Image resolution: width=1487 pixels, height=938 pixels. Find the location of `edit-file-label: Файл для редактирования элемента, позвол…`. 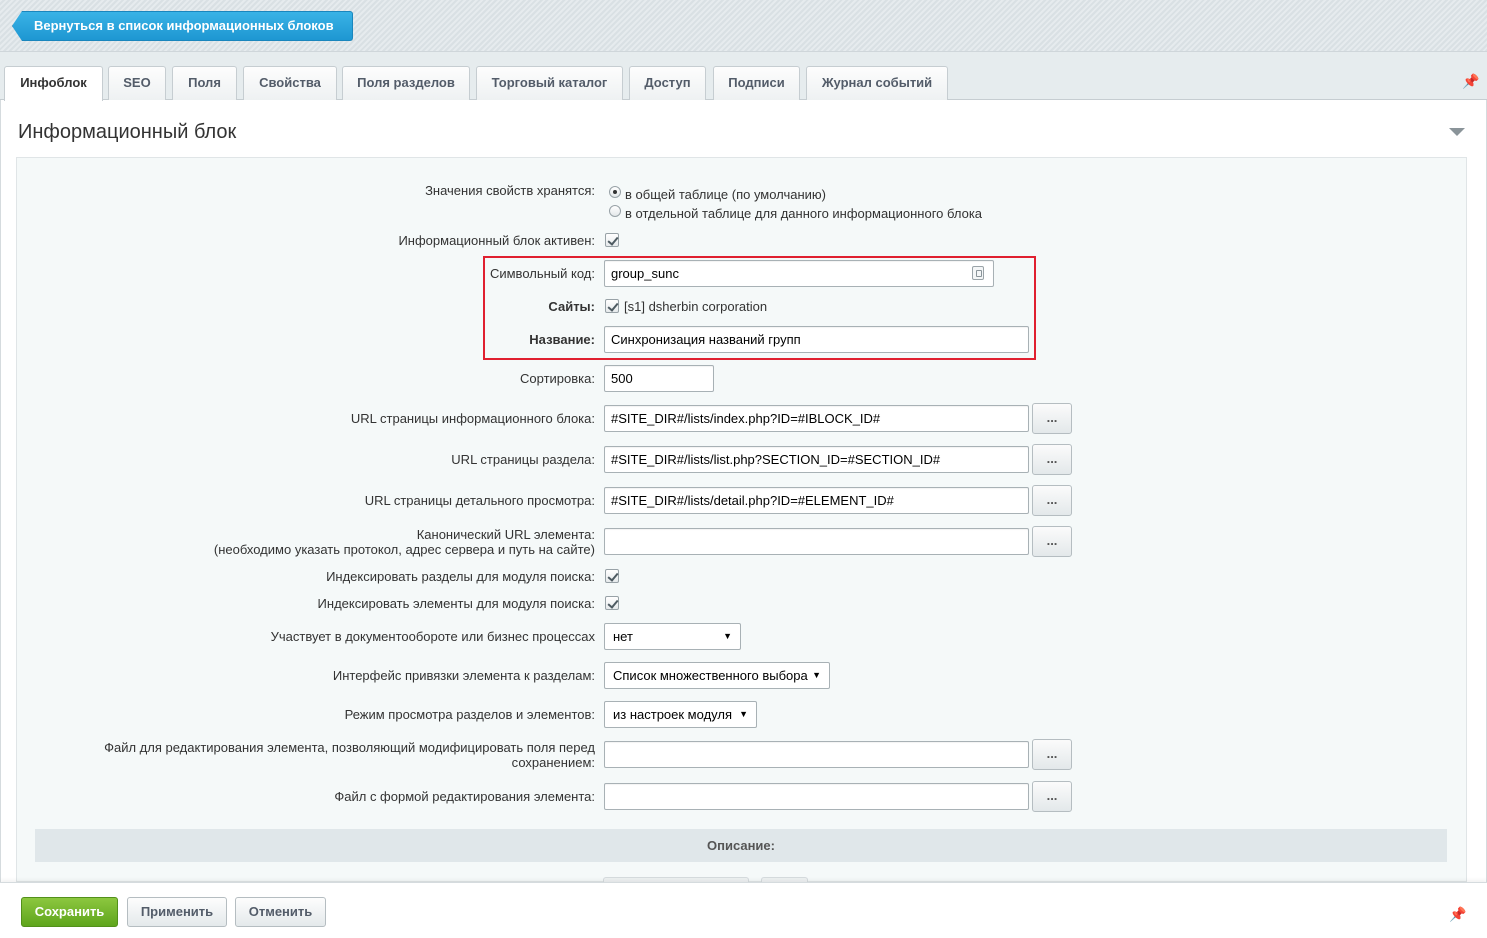

edit-file-label: Файл для редактирования элемента, позвол… is located at coordinates (349, 747).